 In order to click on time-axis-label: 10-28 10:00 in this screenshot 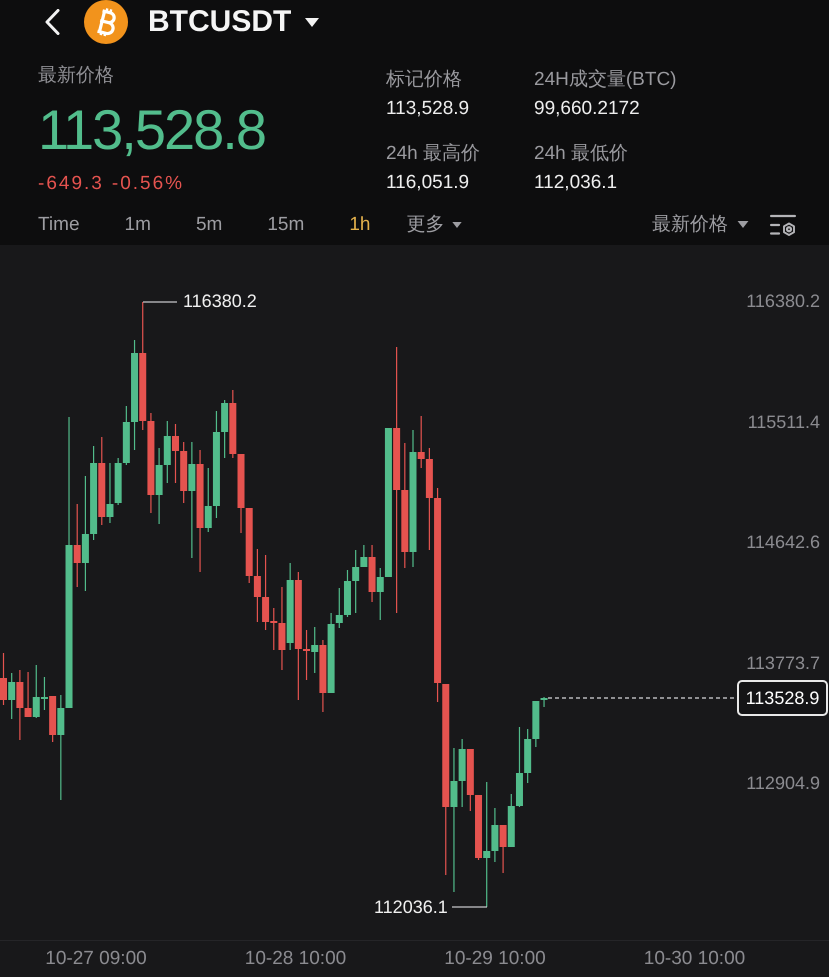, I will do `click(295, 959)`.